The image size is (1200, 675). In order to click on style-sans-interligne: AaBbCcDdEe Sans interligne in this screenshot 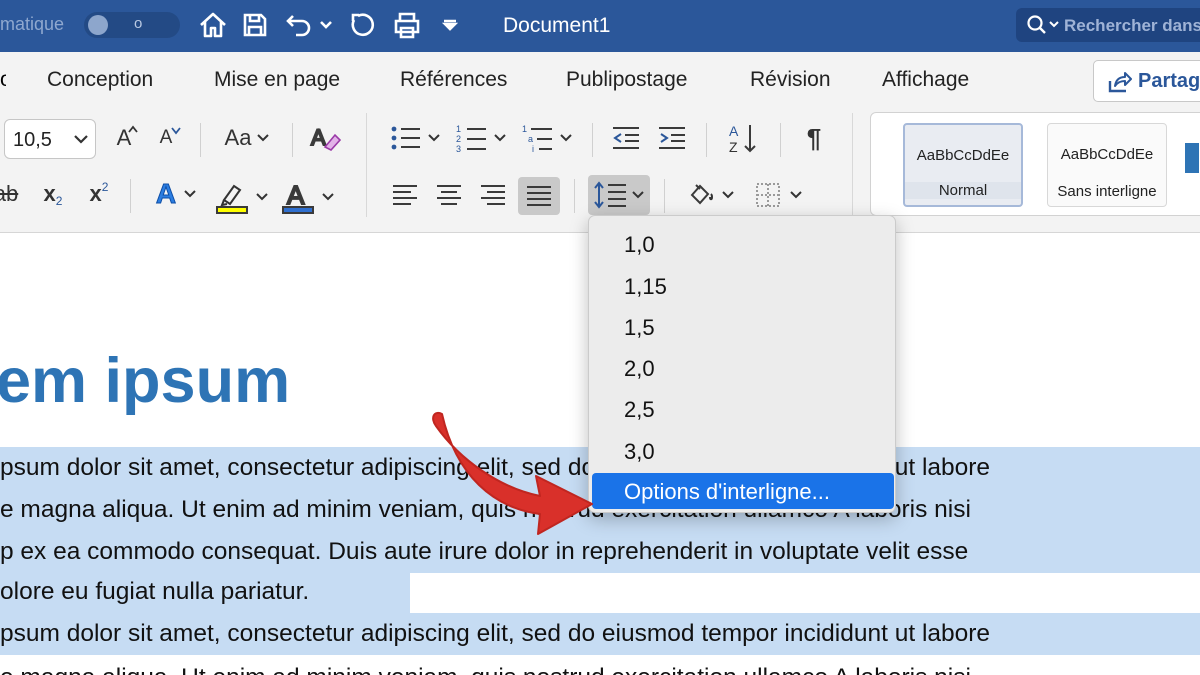, I will do `click(1107, 165)`.